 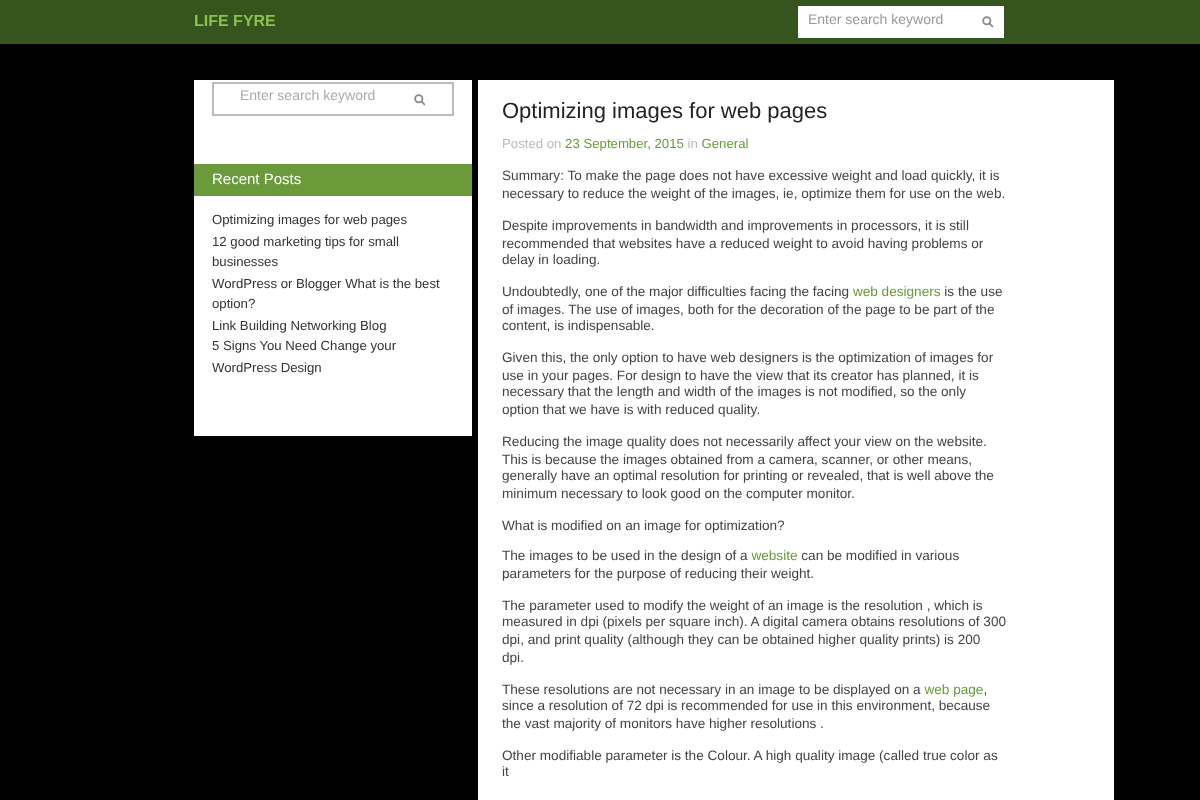 I want to click on article-title: Optimizing images for web pages, so click(x=666, y=113).